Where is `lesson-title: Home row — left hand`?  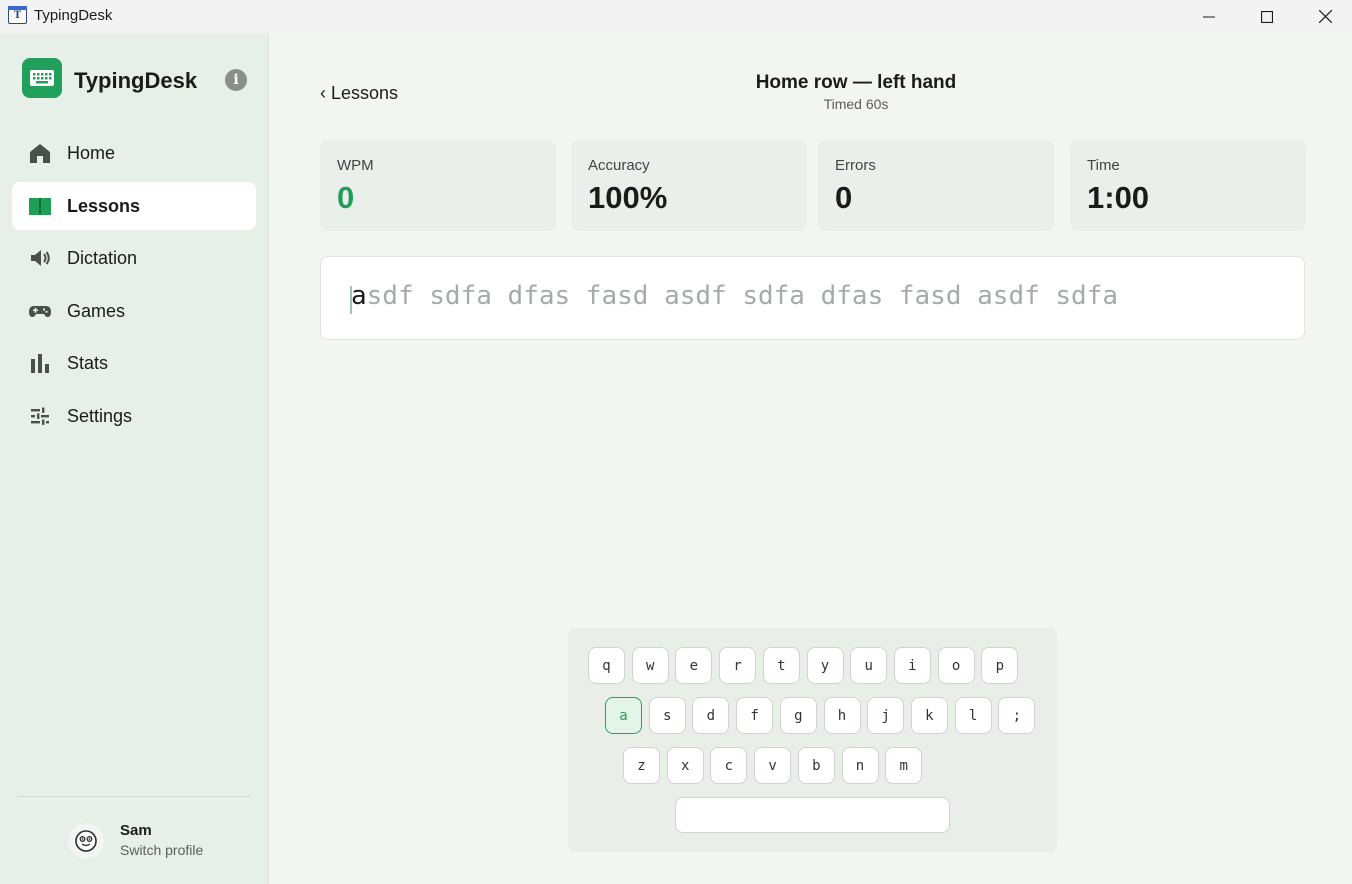 lesson-title: Home row — left hand is located at coordinates (856, 82).